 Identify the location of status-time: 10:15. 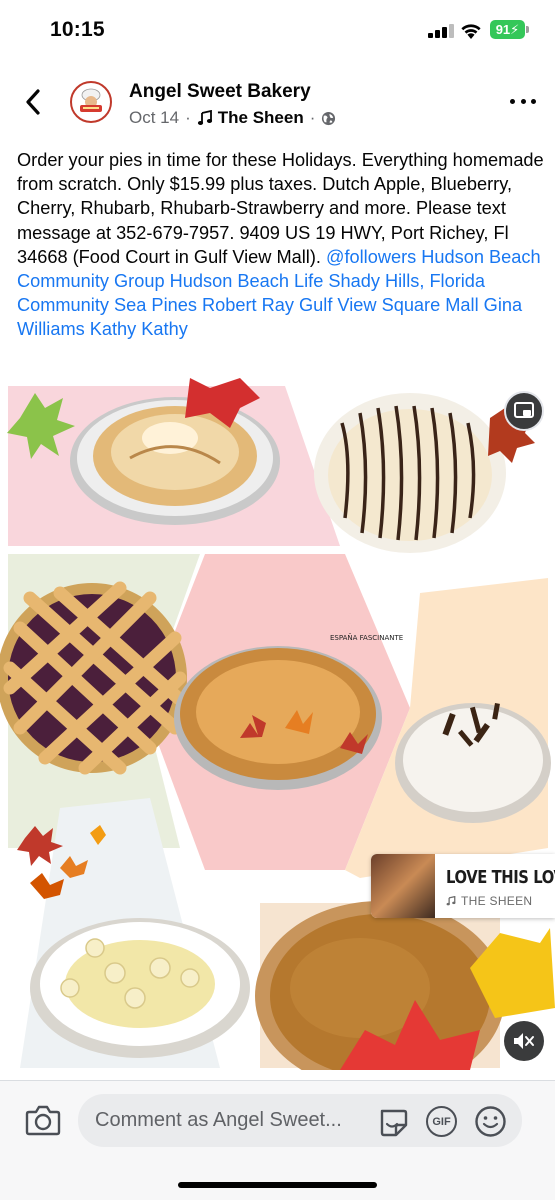
(77, 29).